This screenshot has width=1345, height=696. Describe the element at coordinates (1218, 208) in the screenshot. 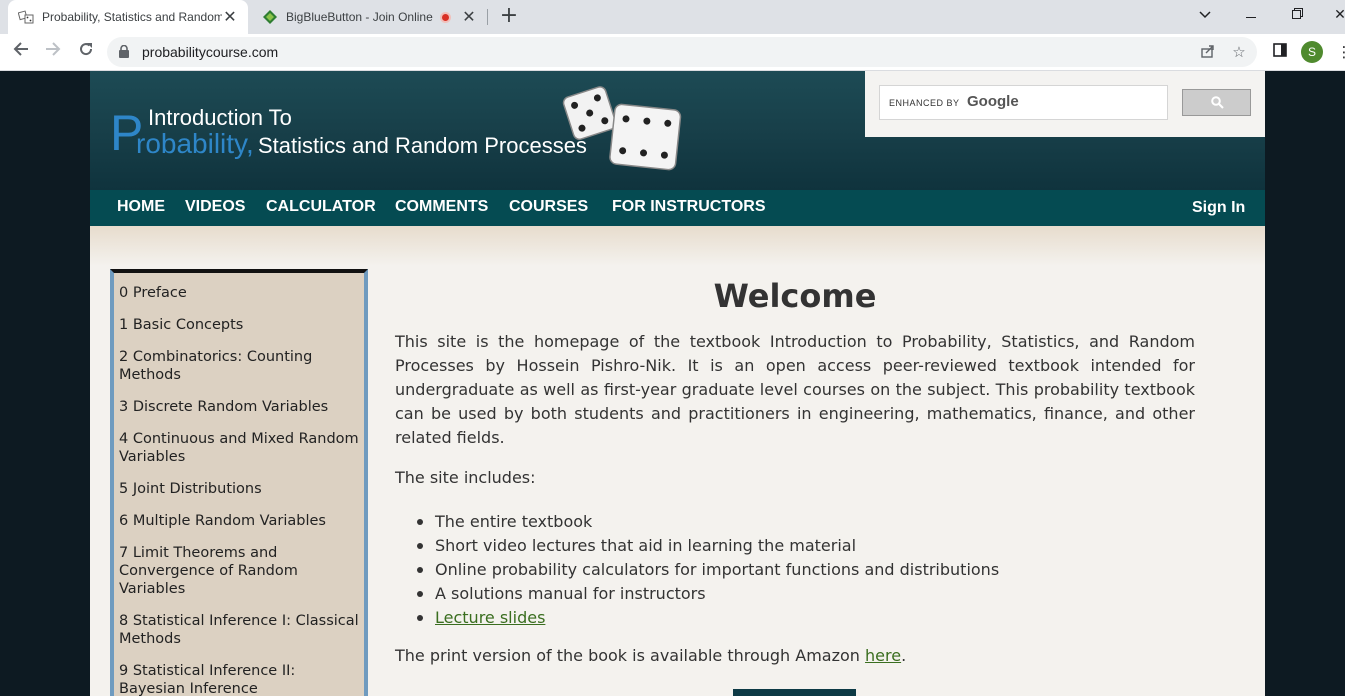

I see `sign-in-link: Sign In` at that location.